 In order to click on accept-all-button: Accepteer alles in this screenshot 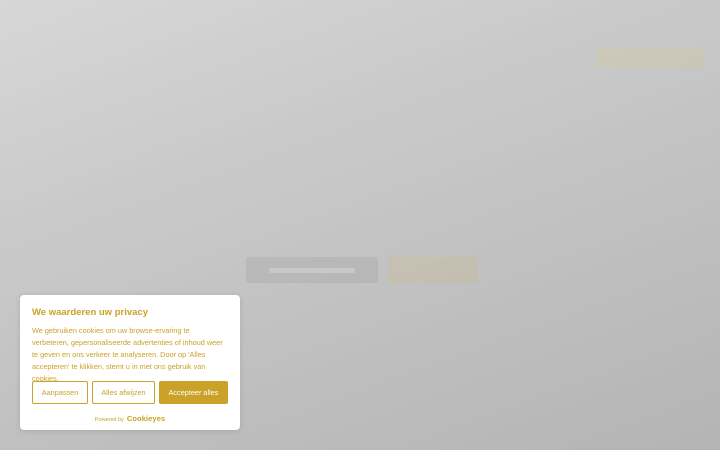, I will do `click(193, 392)`.